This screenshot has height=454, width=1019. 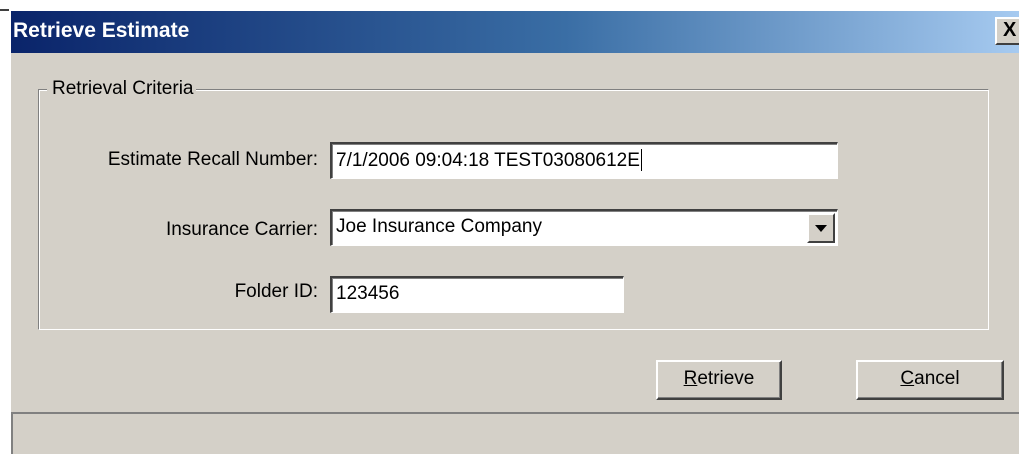 What do you see at coordinates (488, 160) in the screenshot?
I see `recall-number-value: 7/1/2006 09:04:18 TEST03080612E` at bounding box center [488, 160].